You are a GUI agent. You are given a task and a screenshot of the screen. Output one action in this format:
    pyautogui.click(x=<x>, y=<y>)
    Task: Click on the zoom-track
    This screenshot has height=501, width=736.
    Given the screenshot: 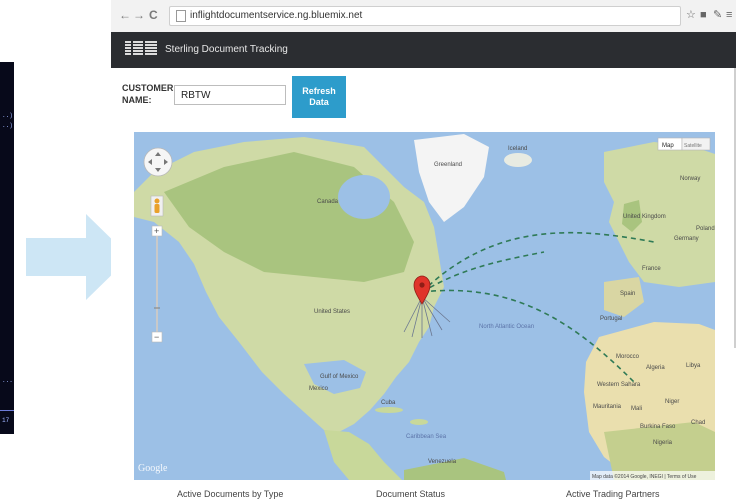 What is the action you would take?
    pyautogui.click(x=157, y=284)
    